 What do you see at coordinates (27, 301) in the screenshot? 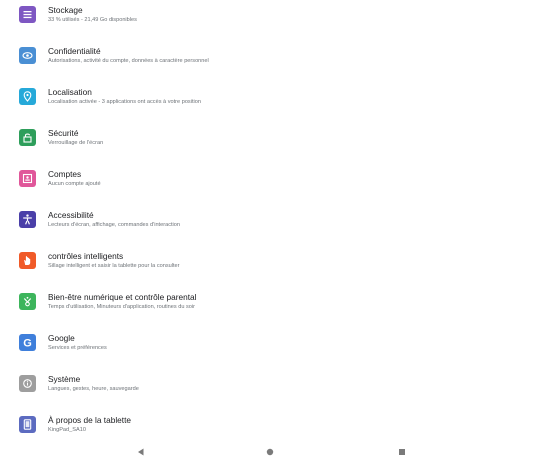
I see `wellbeing-icon` at bounding box center [27, 301].